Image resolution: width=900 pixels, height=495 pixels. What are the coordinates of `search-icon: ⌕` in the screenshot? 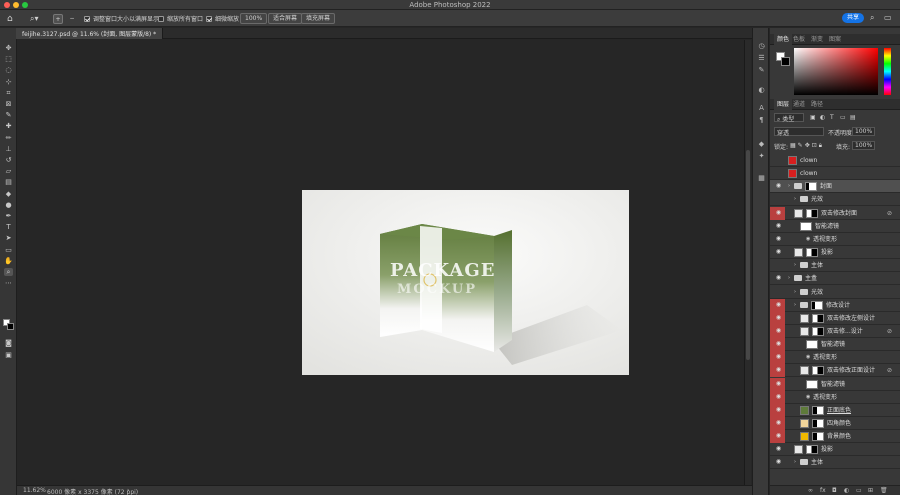 It's located at (872, 18).